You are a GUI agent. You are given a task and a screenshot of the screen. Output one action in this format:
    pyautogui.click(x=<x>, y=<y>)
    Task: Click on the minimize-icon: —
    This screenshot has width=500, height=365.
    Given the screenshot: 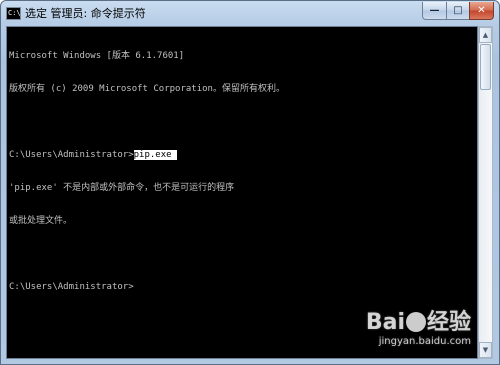 What is the action you would take?
    pyautogui.click(x=434, y=10)
    